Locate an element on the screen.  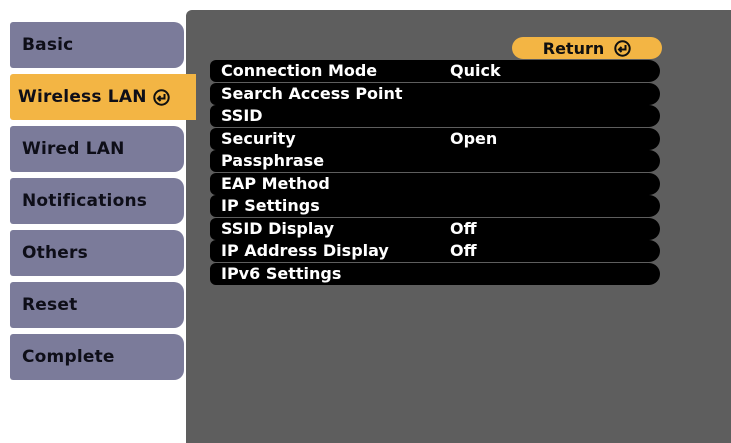
sidebar-item-wired-lan: Wired LAN is located at coordinates (97, 149).